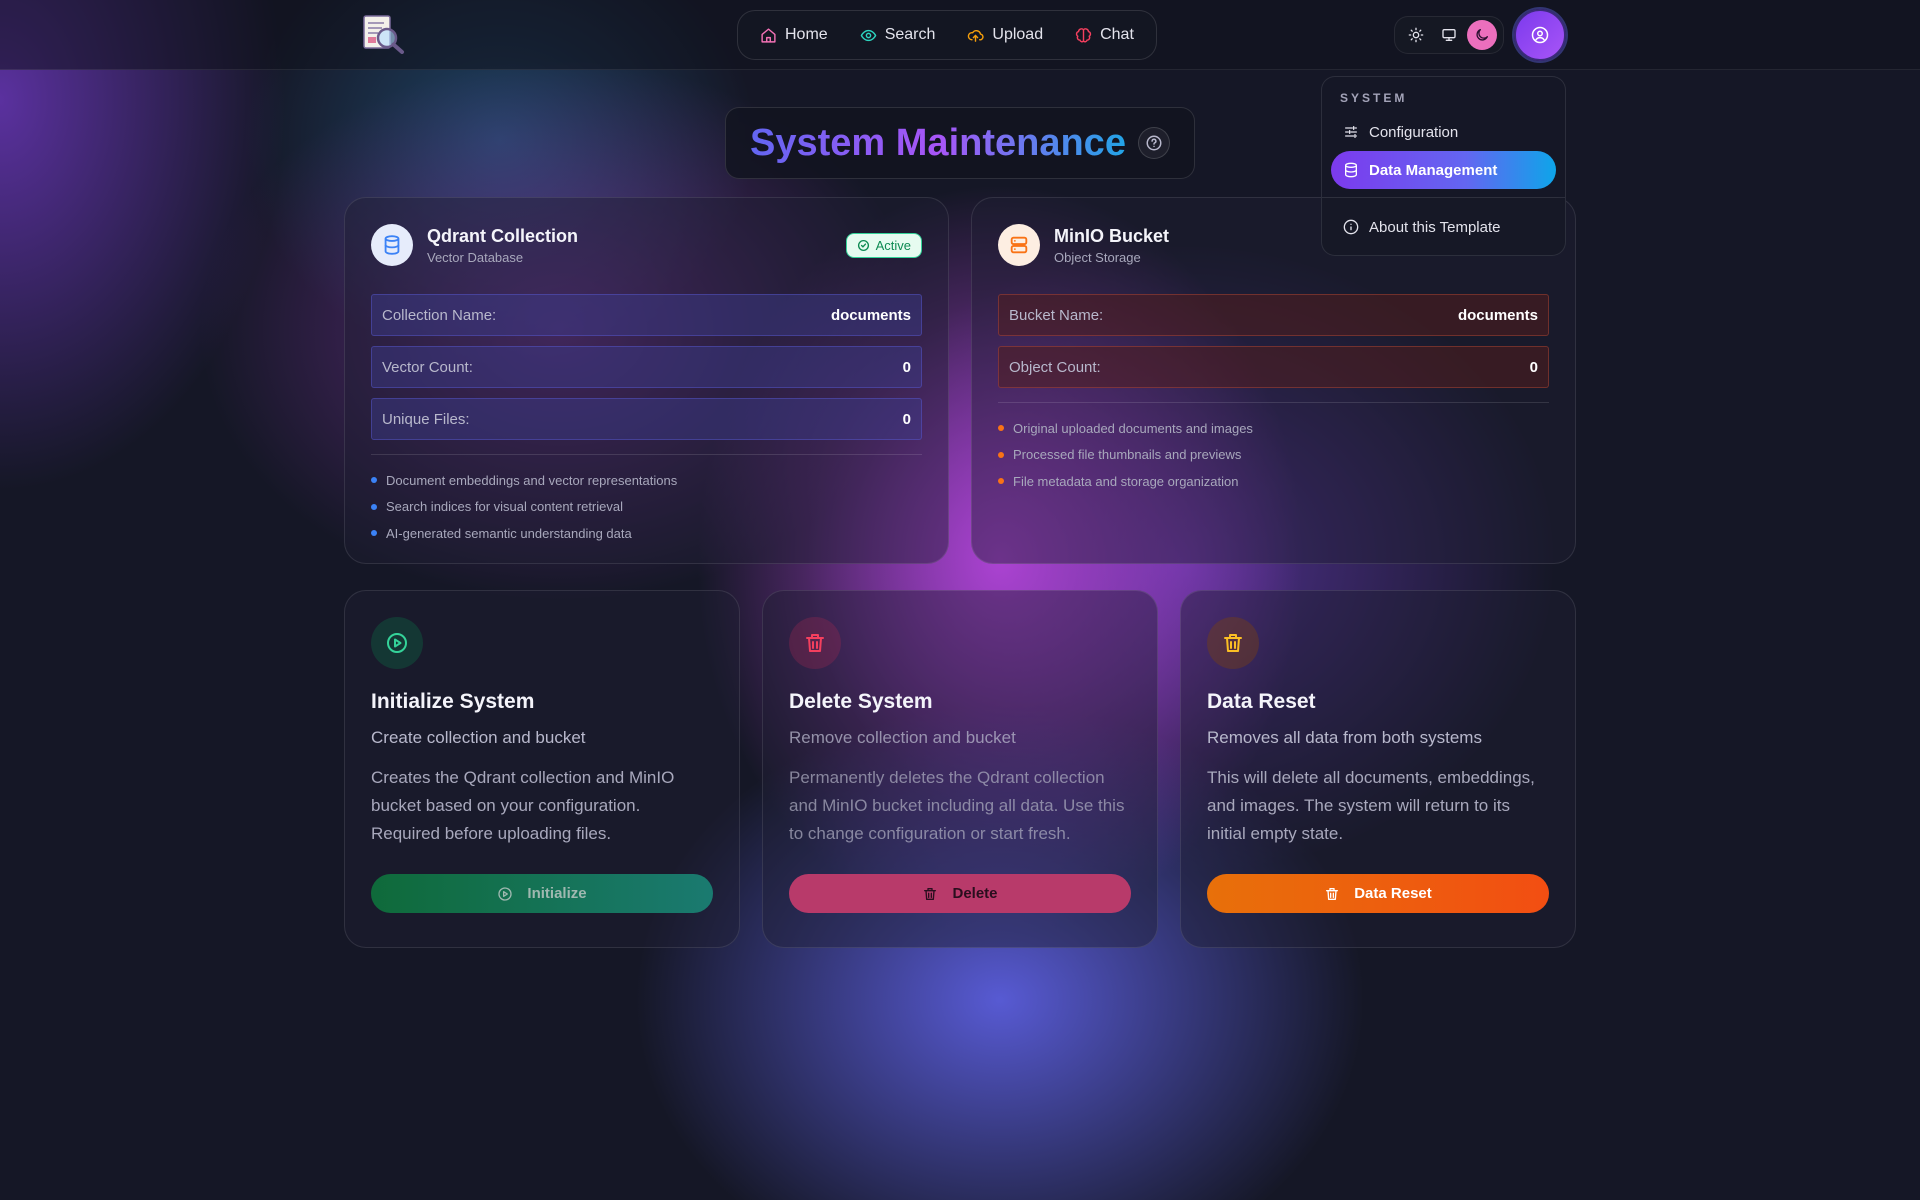 This screenshot has width=1920, height=1200. Describe the element at coordinates (427, 367) in the screenshot. I see `field-label: Vector Count:` at that location.